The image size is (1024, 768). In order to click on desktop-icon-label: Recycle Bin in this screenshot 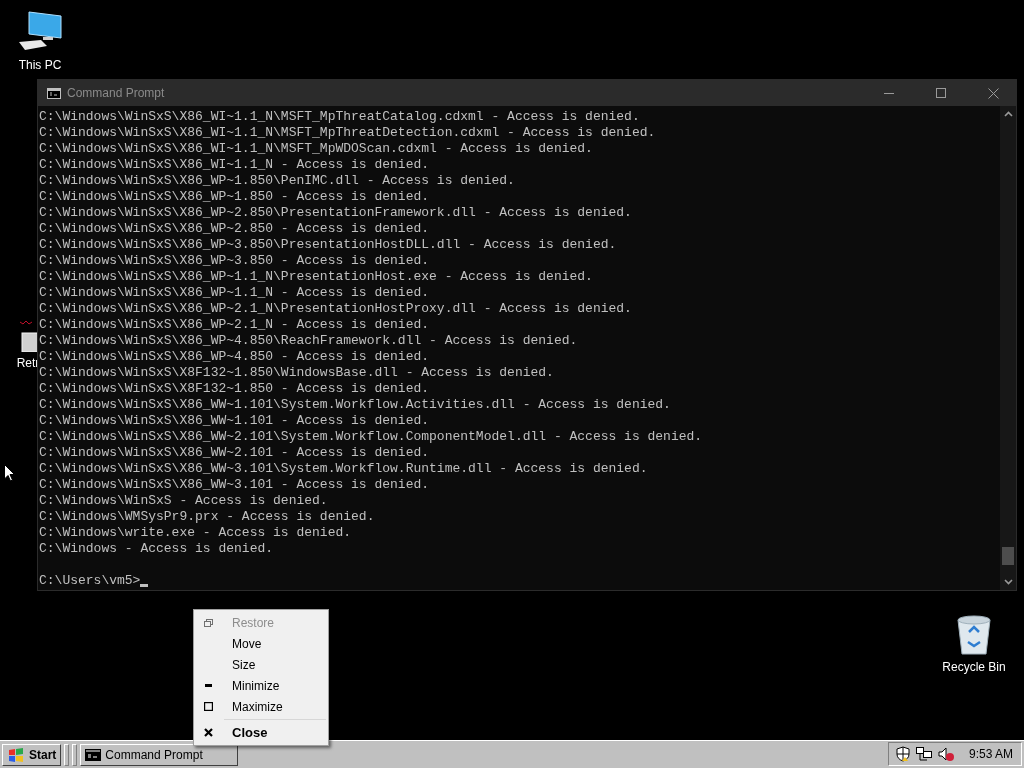, I will do `click(974, 667)`.